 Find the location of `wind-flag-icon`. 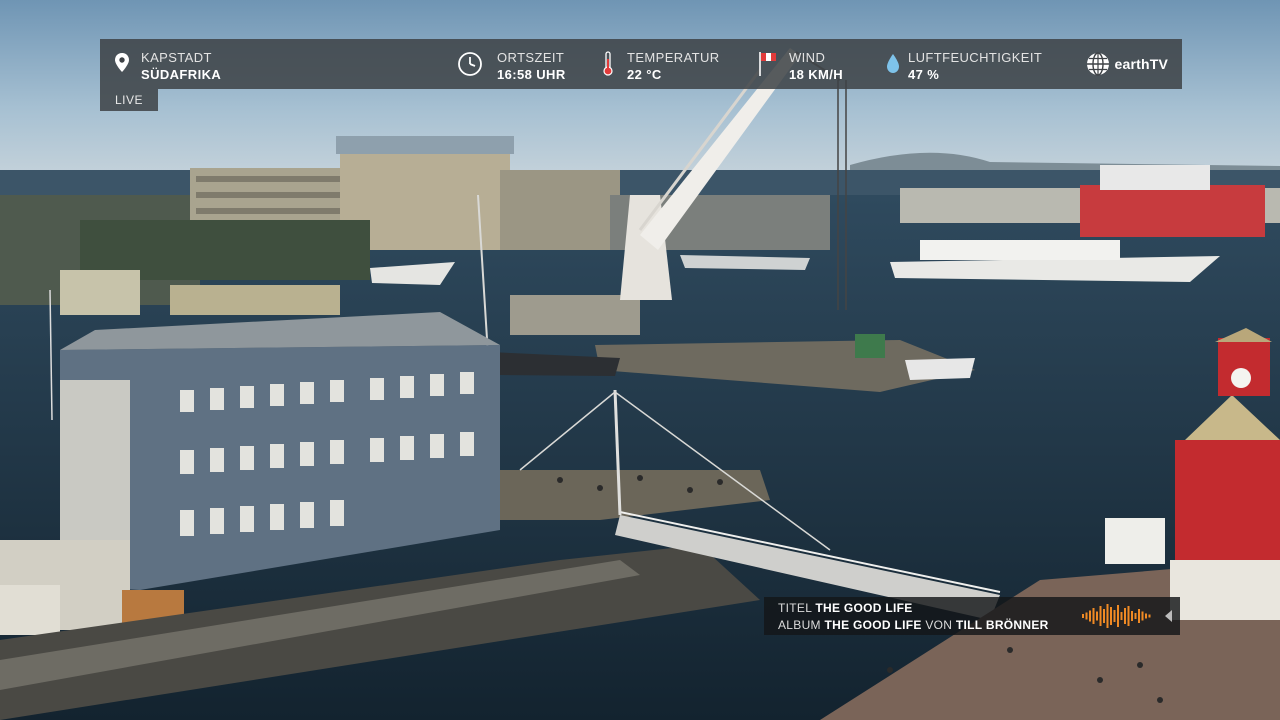

wind-flag-icon is located at coordinates (767, 64).